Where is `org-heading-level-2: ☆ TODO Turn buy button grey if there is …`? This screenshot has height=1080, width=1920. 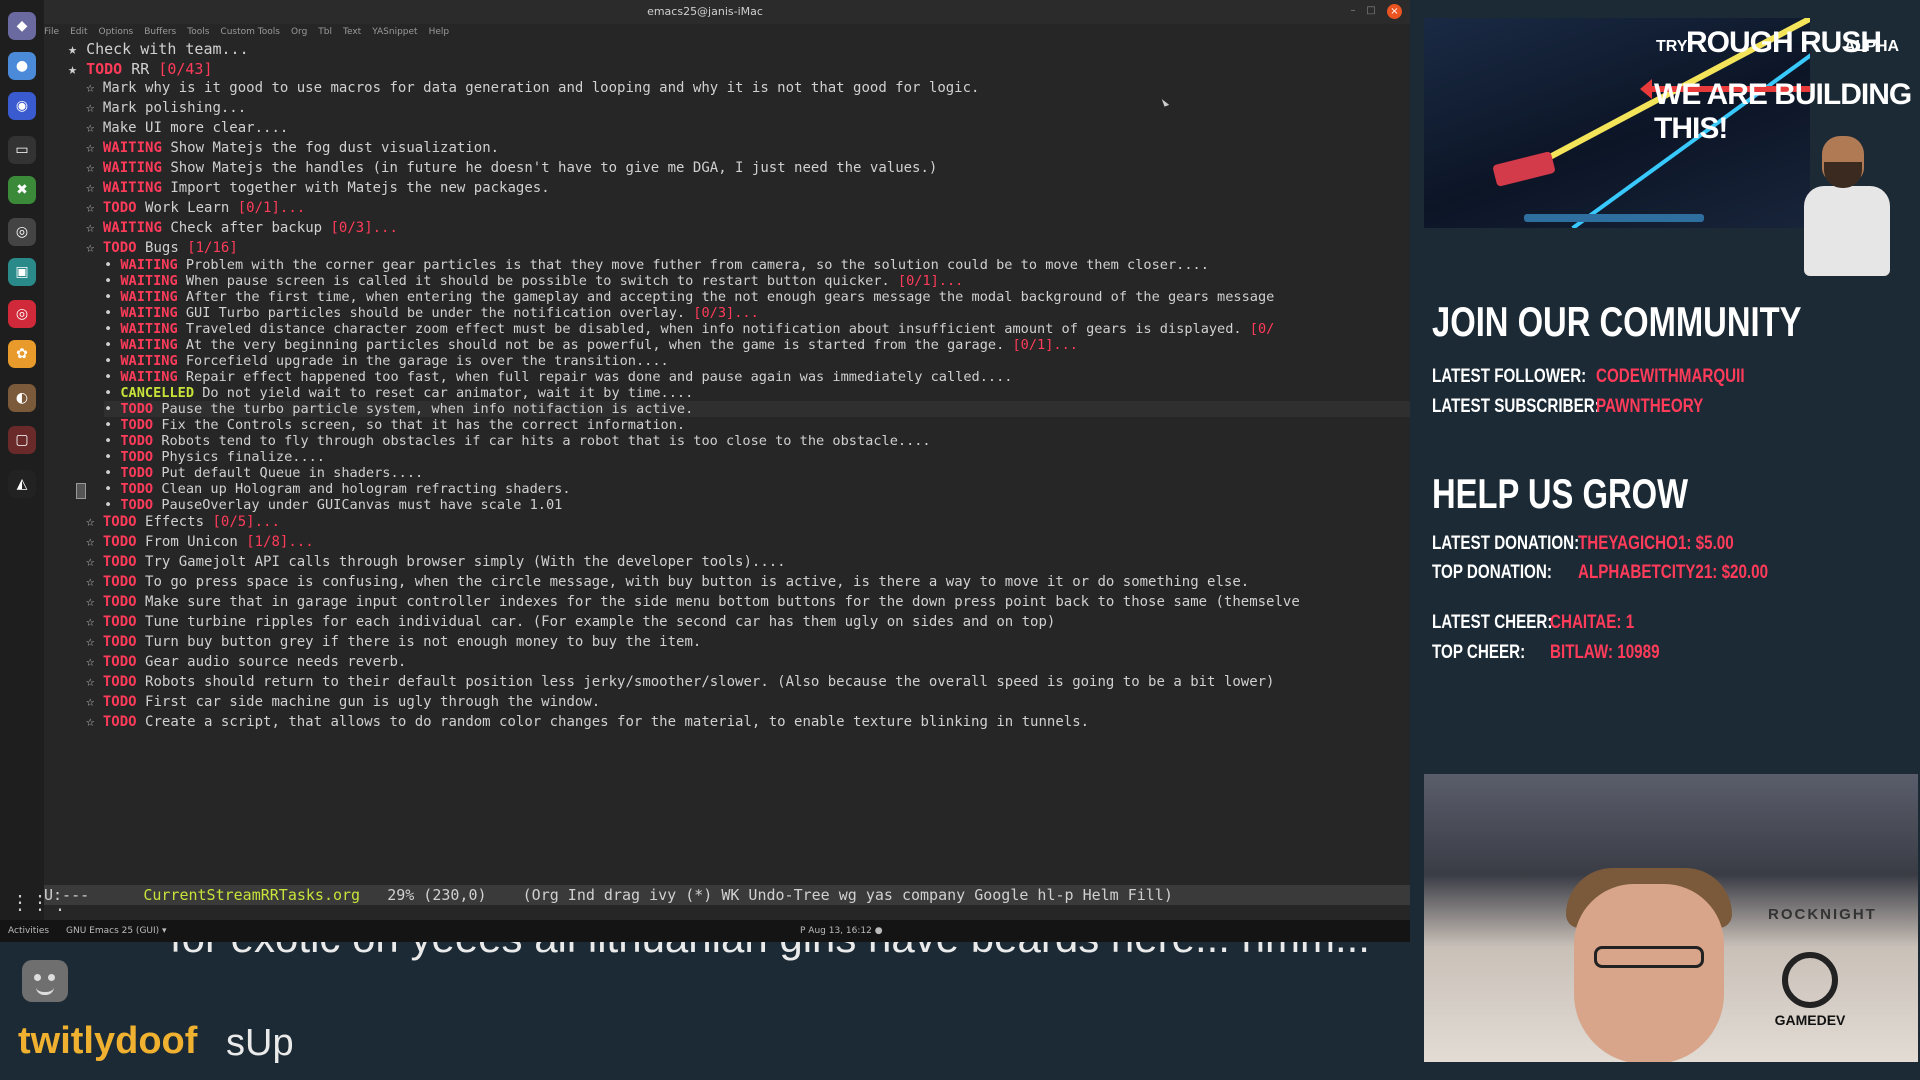 org-heading-level-2: ☆ TODO Turn buy button grey if there is … is located at coordinates (393, 642).